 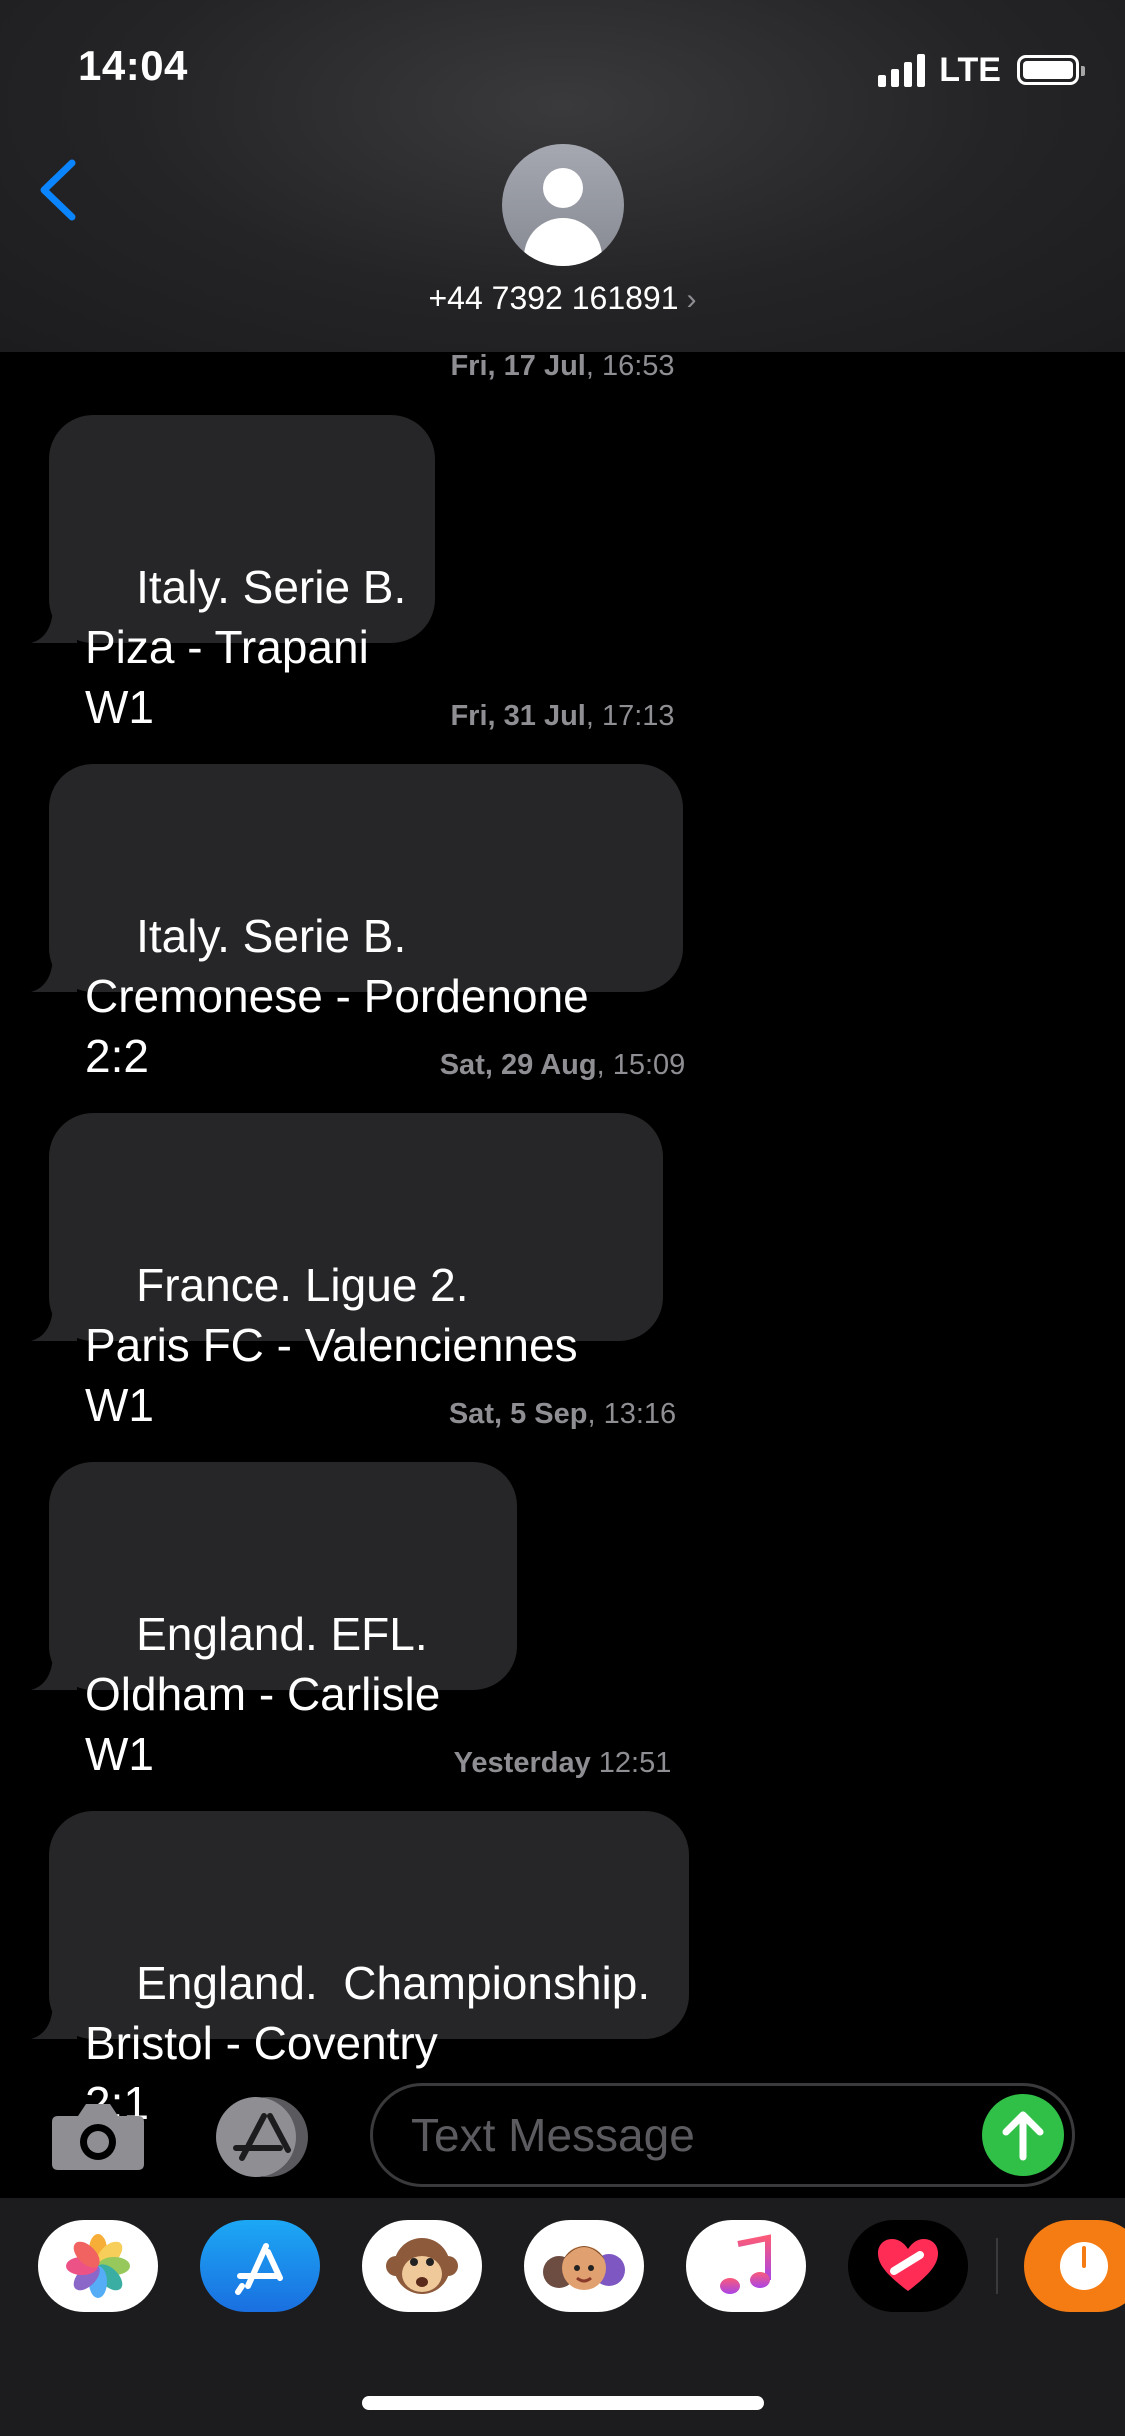 What do you see at coordinates (562, 716) in the screenshot?
I see `message-timestamp: Fri, 31 Jul, 17:13` at bounding box center [562, 716].